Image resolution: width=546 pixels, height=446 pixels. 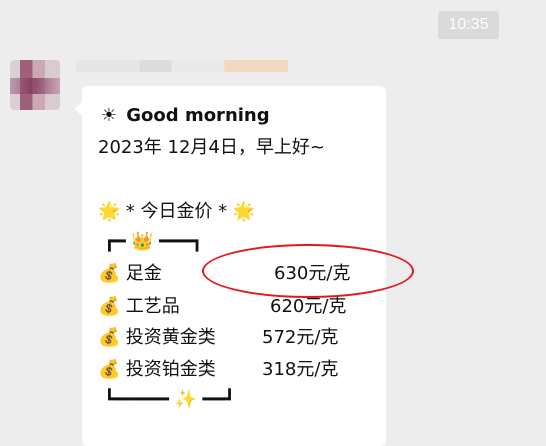 I want to click on sparkles-icon: ✨, so click(x=186, y=399).